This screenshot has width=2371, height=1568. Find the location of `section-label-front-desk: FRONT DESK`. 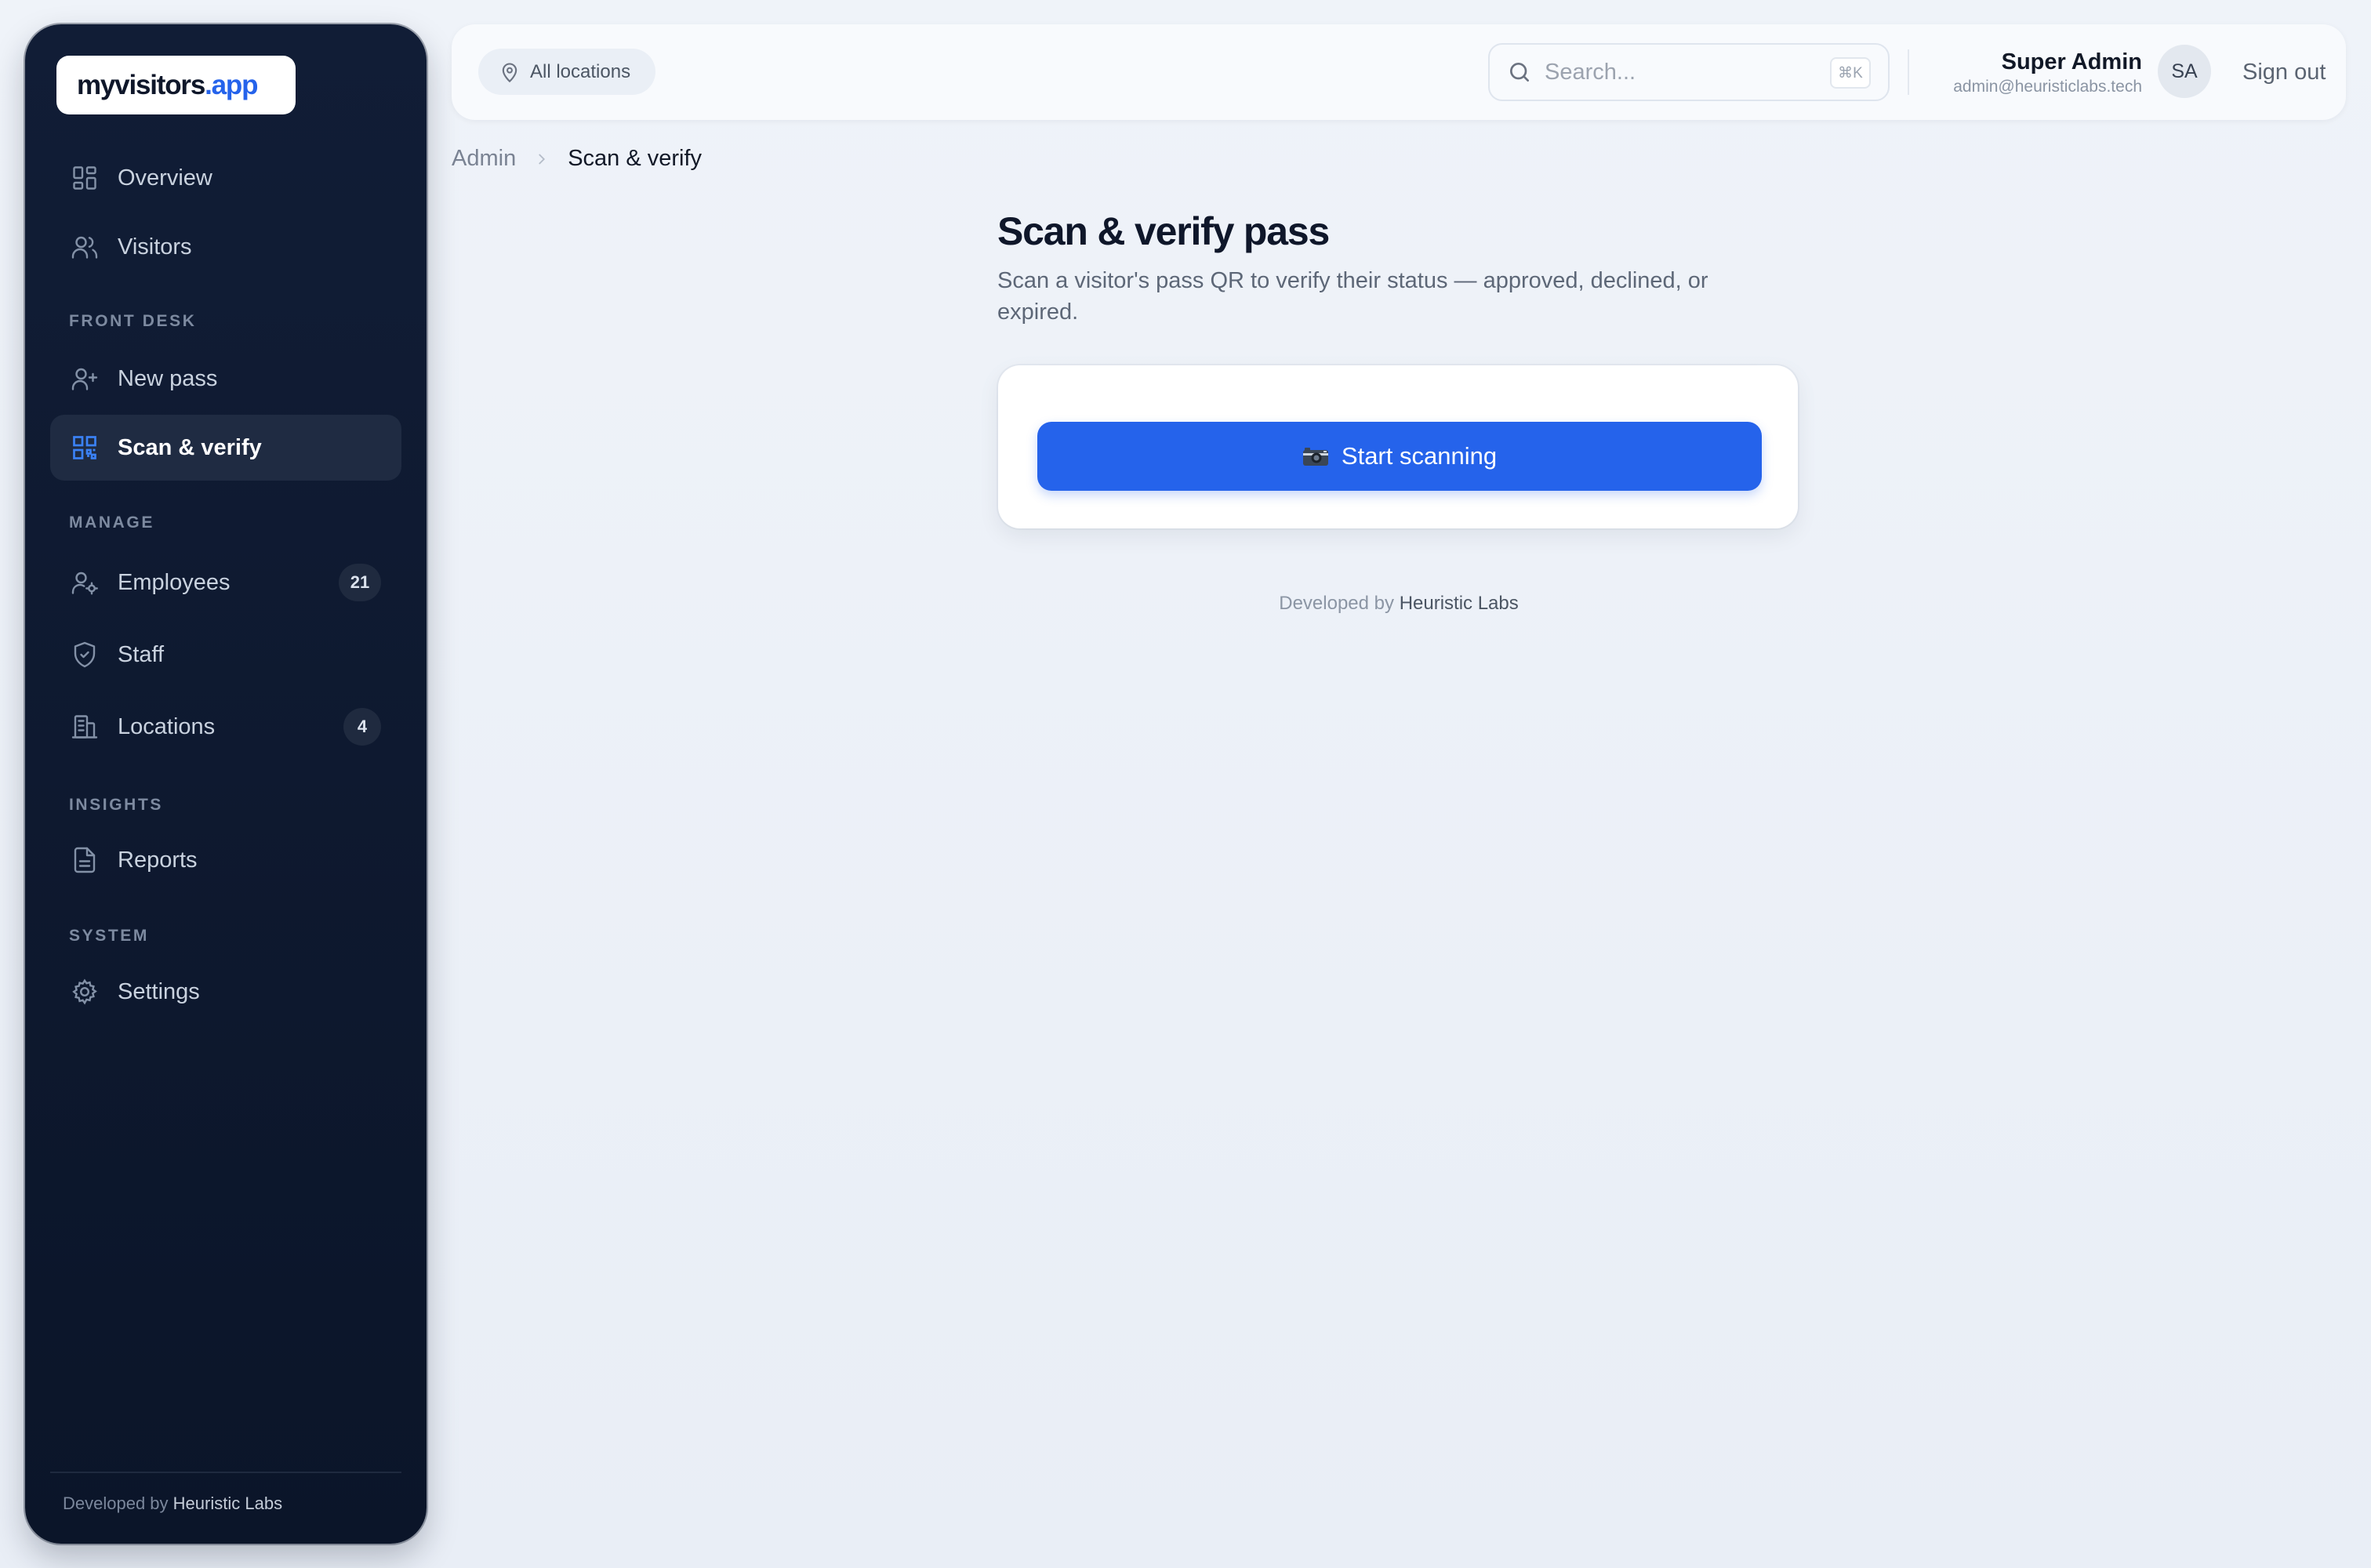

section-label-front-desk: FRONT DESK is located at coordinates (133, 321).